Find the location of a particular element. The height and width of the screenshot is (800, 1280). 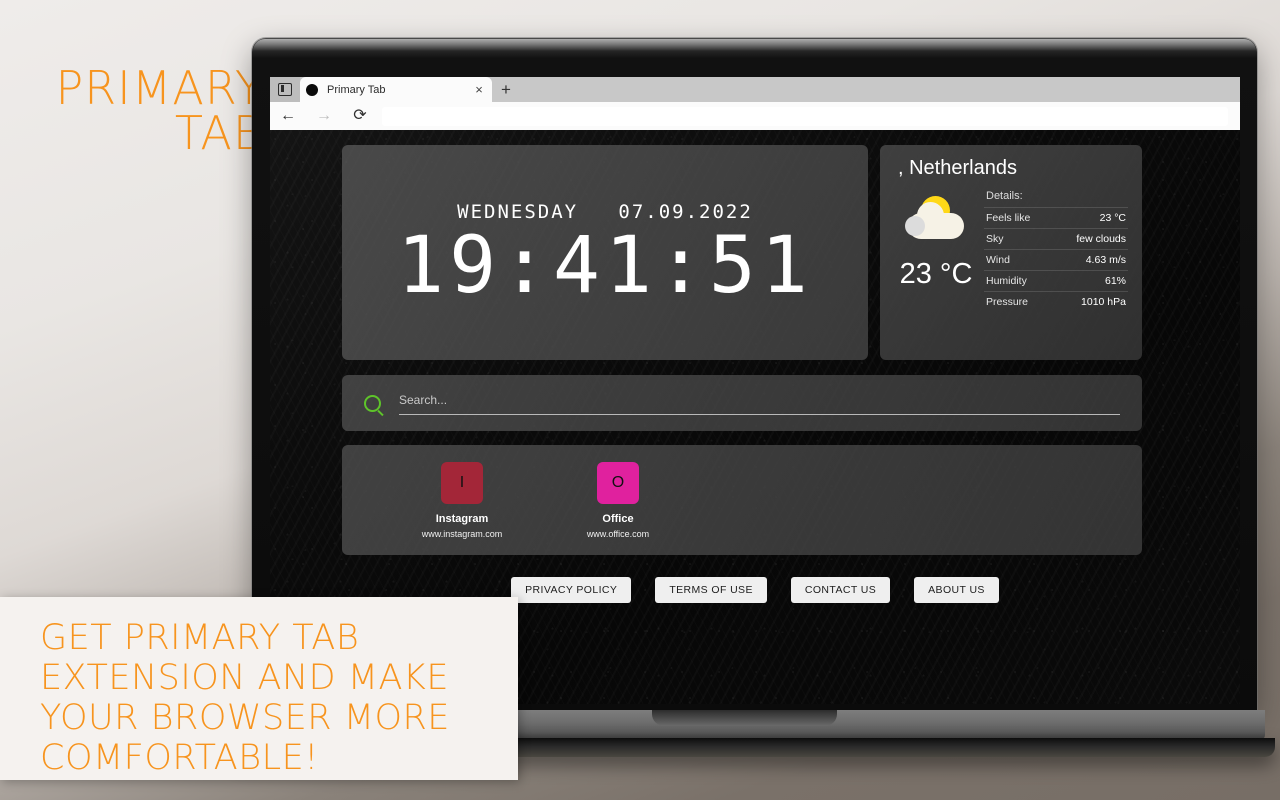

terms-of-use-button: TERMS OF USE is located at coordinates (711, 590).